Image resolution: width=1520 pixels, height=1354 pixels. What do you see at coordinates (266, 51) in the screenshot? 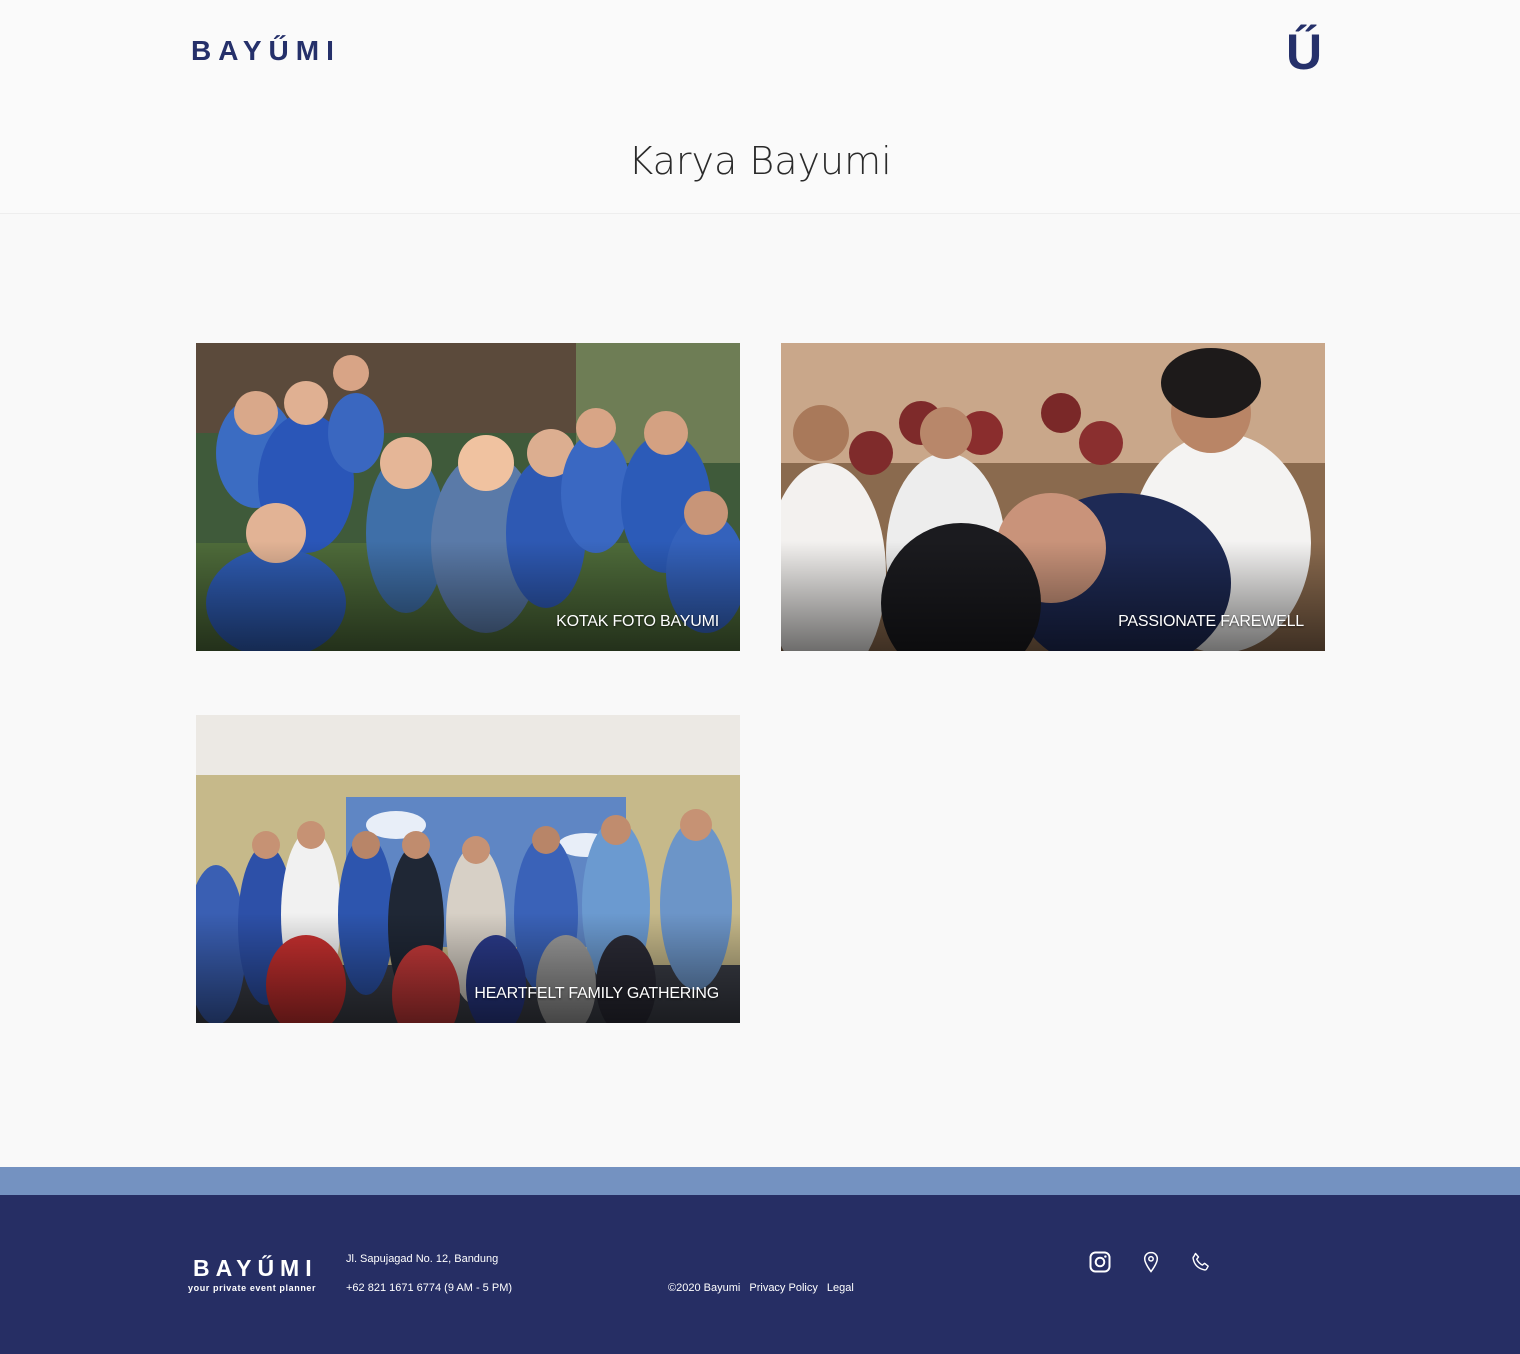
I see `site-logo: BAYŰMI` at bounding box center [266, 51].